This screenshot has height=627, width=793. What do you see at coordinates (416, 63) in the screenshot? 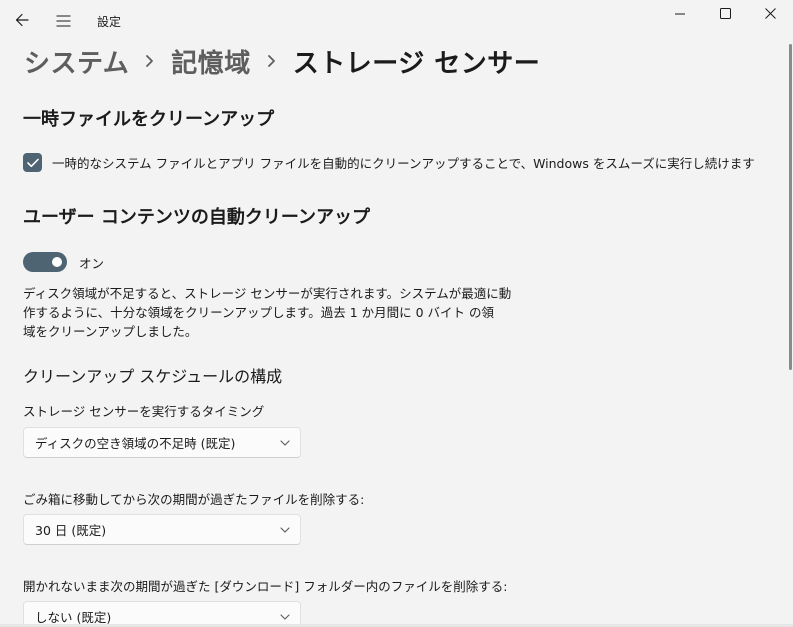
I see `page-title: ストレージ センサー` at bounding box center [416, 63].